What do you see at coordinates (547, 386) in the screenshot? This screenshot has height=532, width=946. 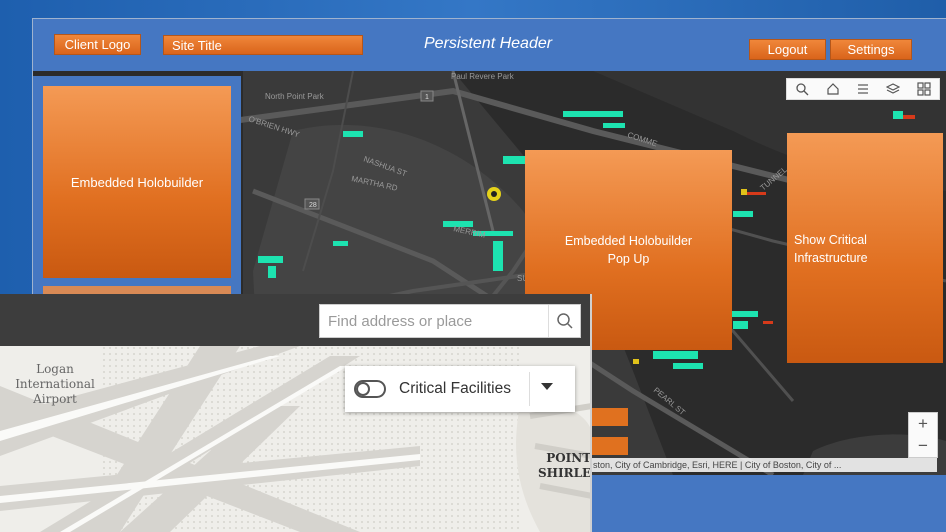 I see `chevron-down-icon` at bounding box center [547, 386].